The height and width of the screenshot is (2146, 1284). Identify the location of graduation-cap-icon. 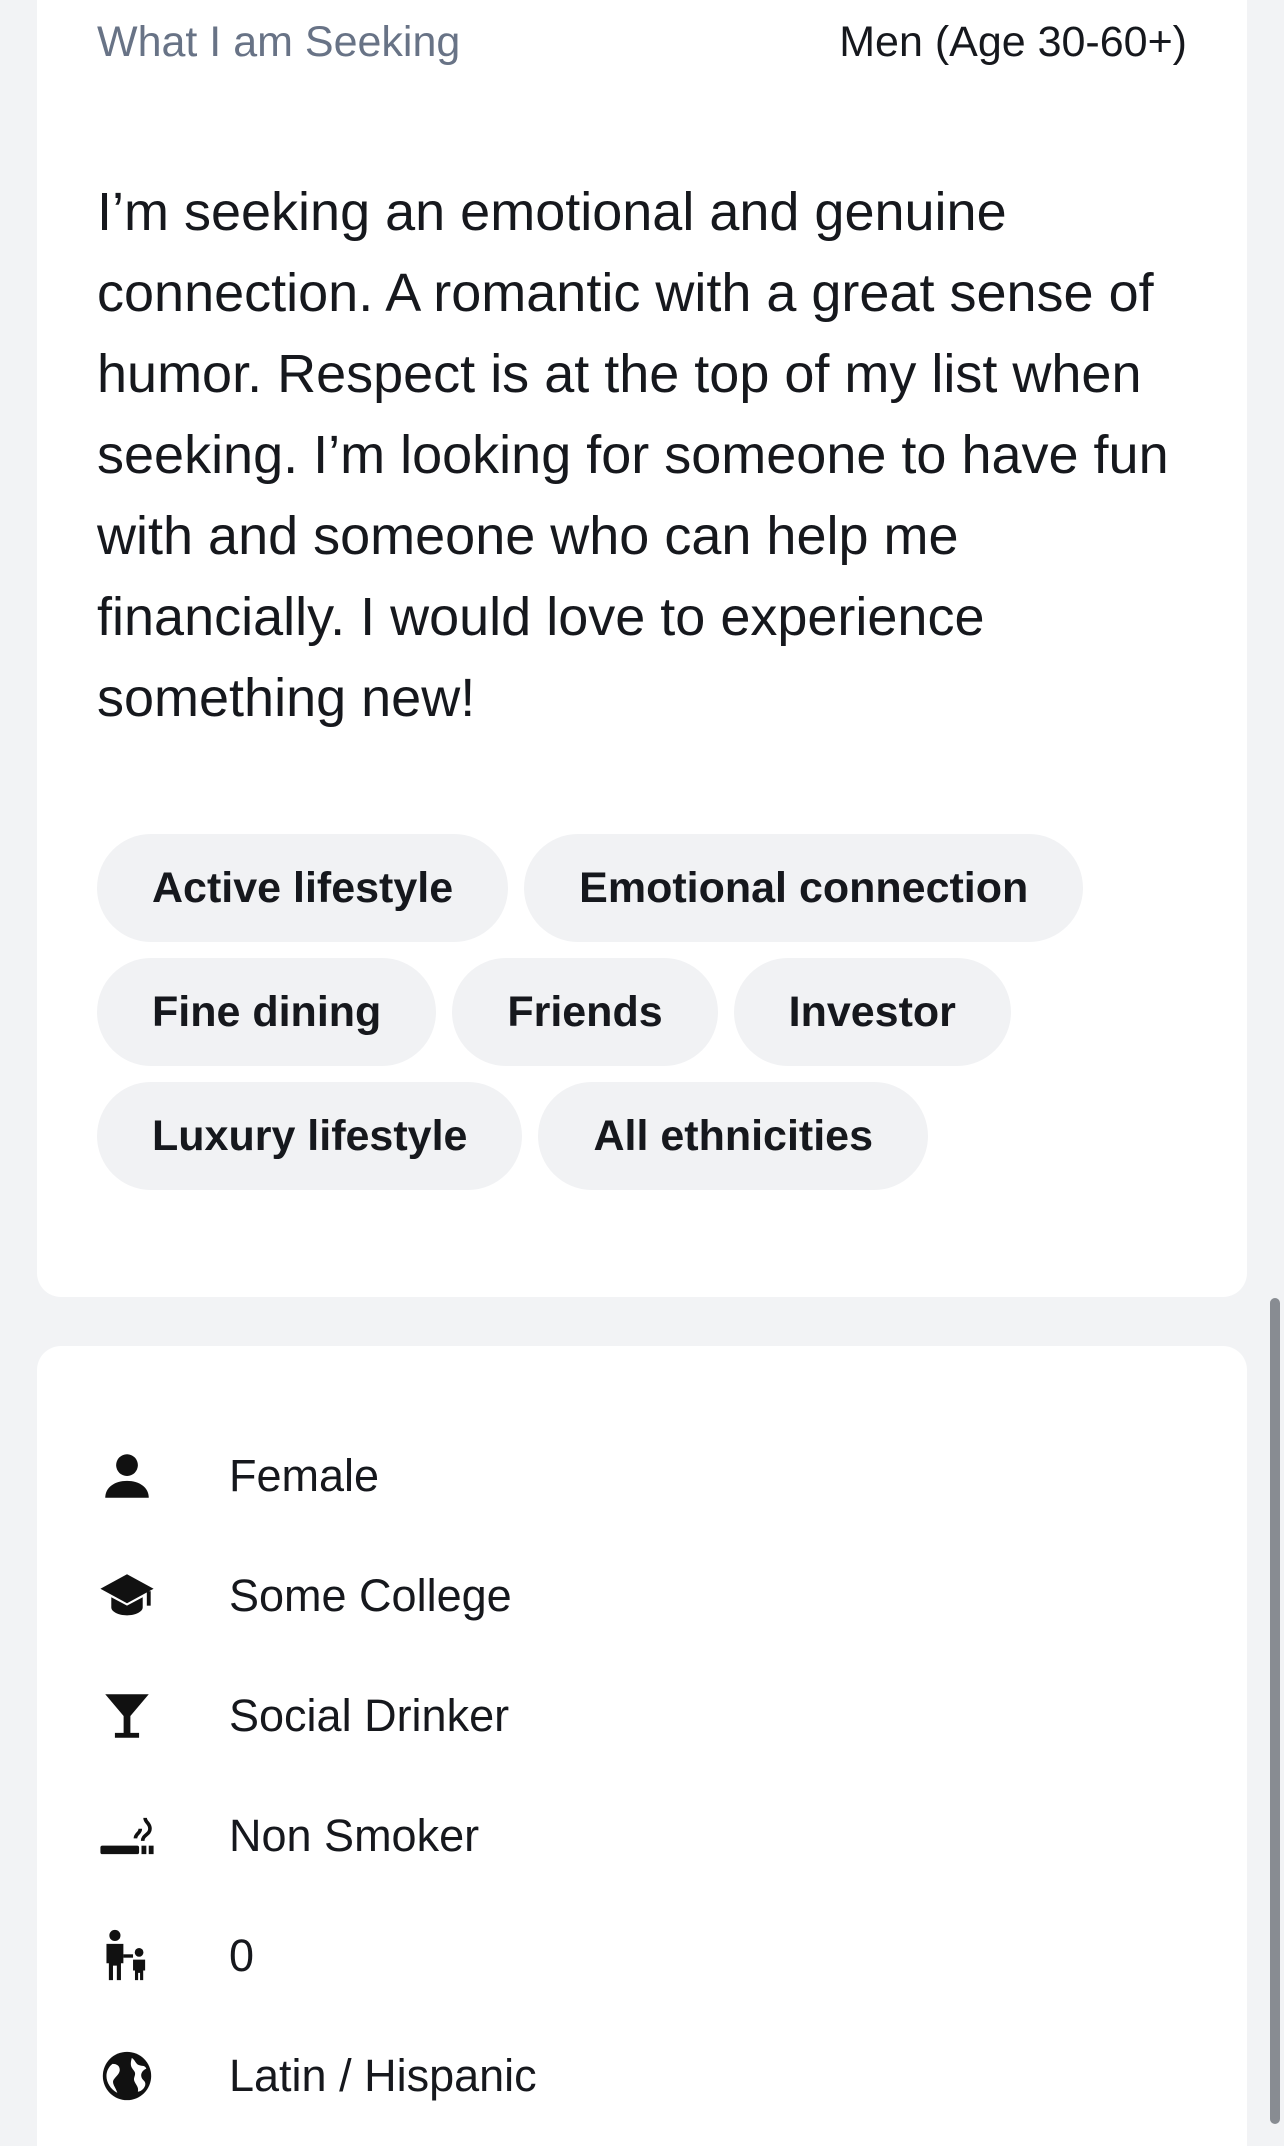
(127, 1596).